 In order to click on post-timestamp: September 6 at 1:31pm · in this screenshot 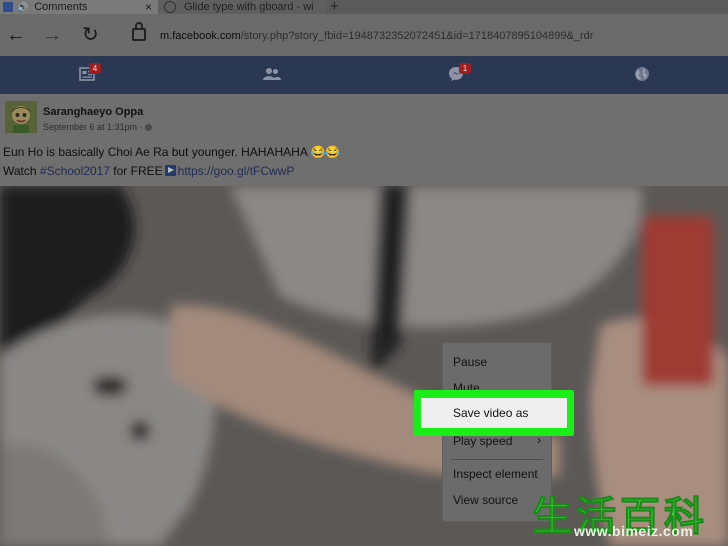, I will do `click(94, 127)`.